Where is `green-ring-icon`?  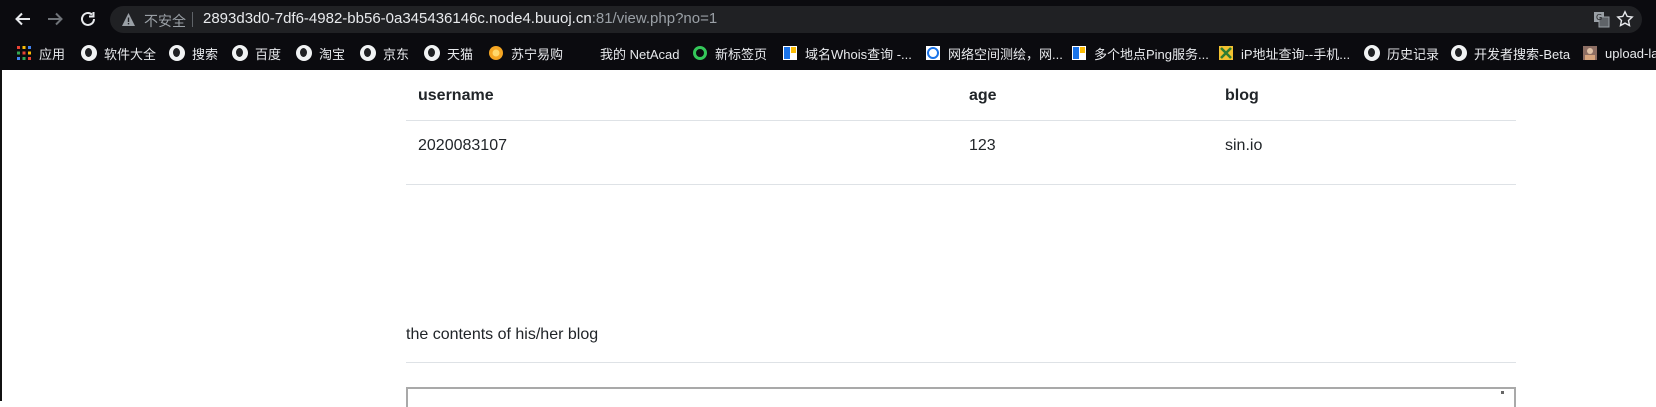 green-ring-icon is located at coordinates (700, 53).